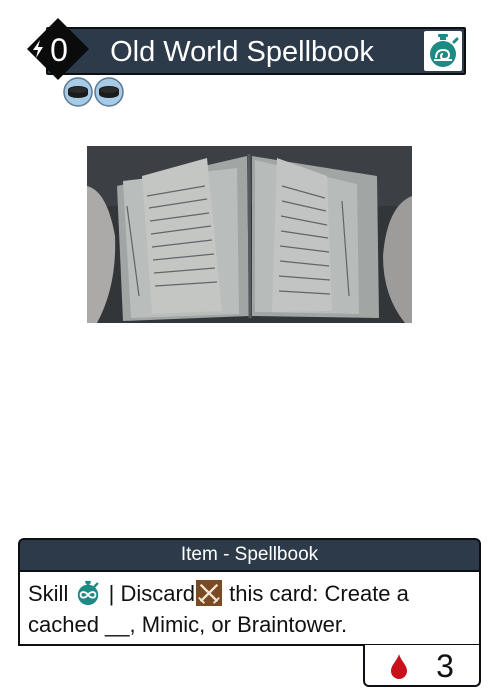 The height and width of the screenshot is (700, 500). Describe the element at coordinates (443, 51) in the screenshot. I see `slow-stopwatch-icon` at that location.